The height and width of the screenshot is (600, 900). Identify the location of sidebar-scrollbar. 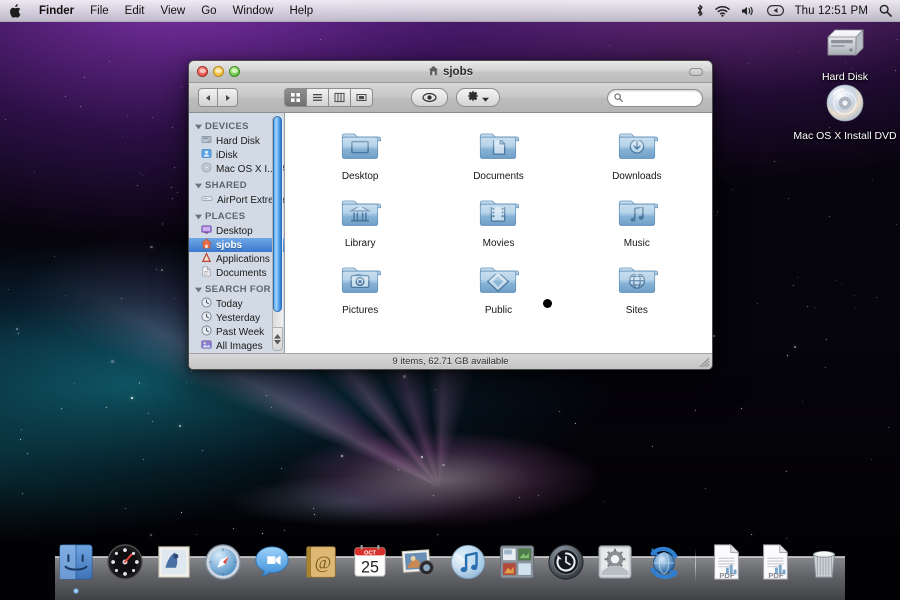
(277, 233).